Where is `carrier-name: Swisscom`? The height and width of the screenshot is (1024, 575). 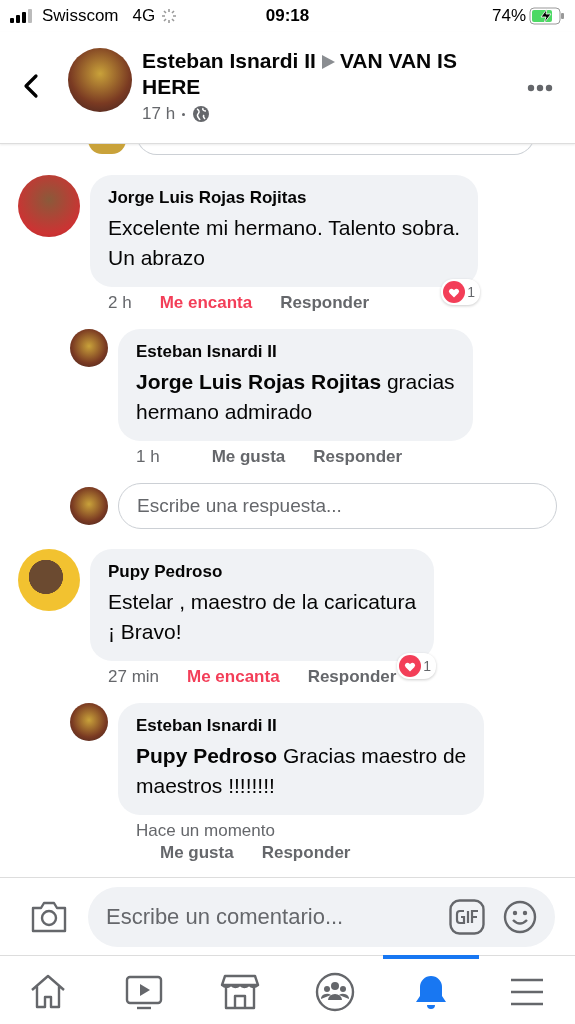 carrier-name: Swisscom is located at coordinates (80, 16).